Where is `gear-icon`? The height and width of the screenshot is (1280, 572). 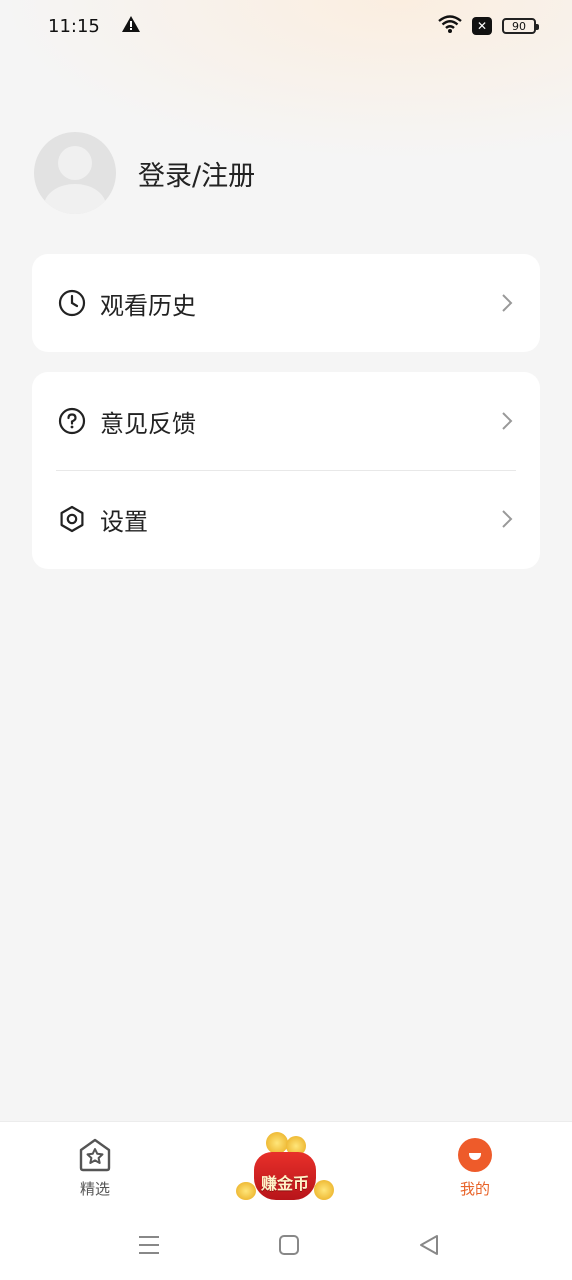
gear-icon is located at coordinates (72, 519).